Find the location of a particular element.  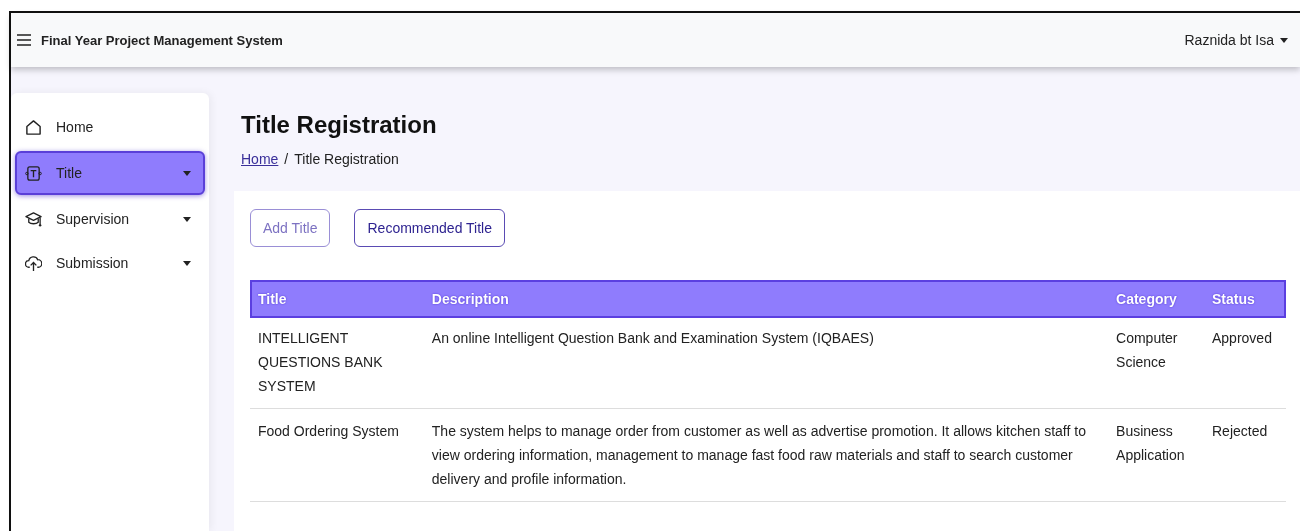

home-icon is located at coordinates (33, 127).